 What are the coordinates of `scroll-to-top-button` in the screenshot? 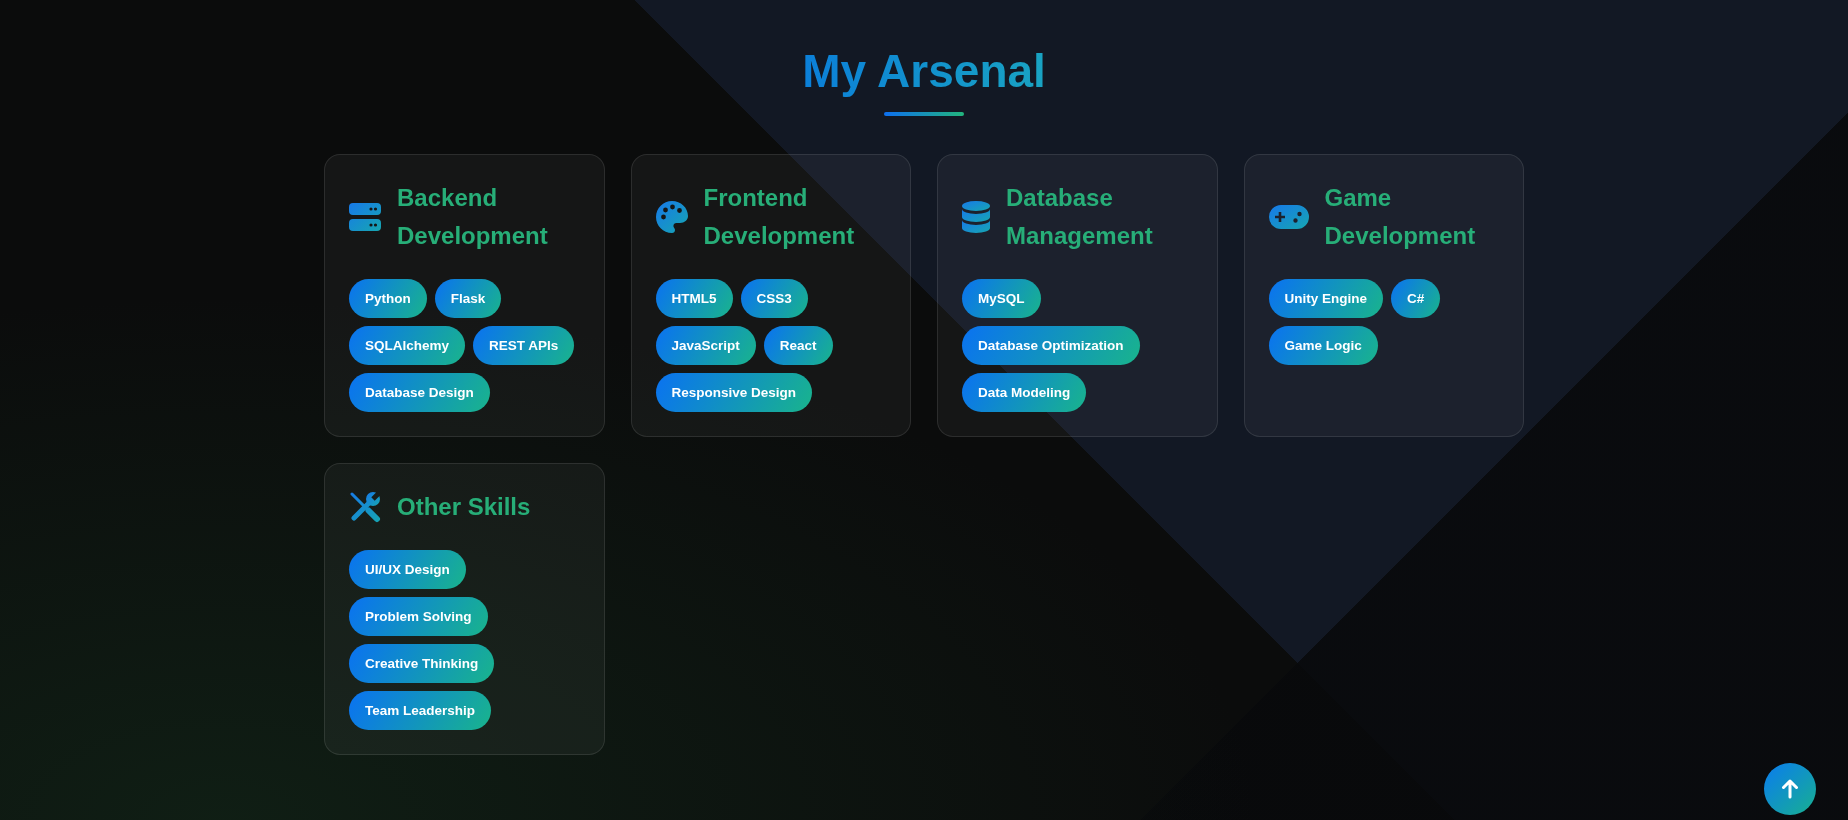 It's located at (1790, 789).